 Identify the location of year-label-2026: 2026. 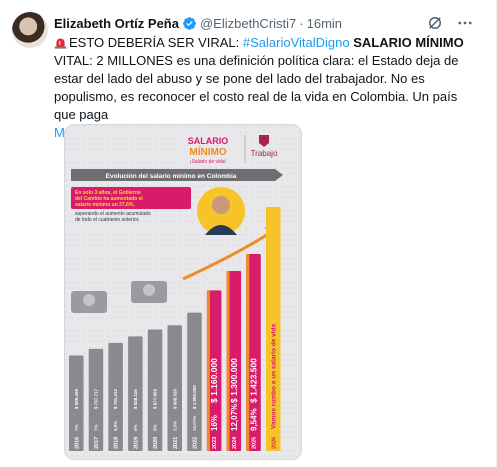
(274, 443).